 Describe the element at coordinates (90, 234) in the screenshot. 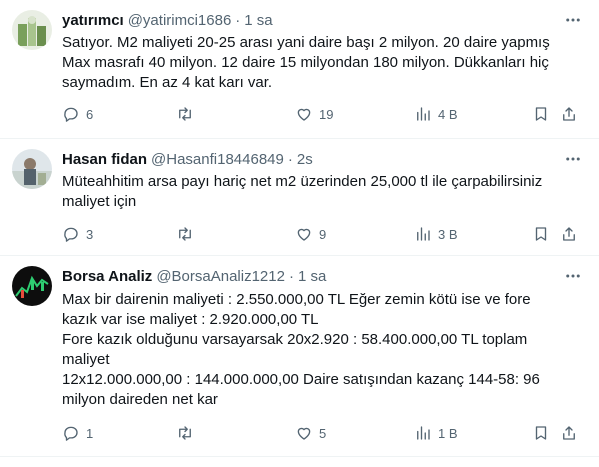

I see `reply-count: 3` at that location.